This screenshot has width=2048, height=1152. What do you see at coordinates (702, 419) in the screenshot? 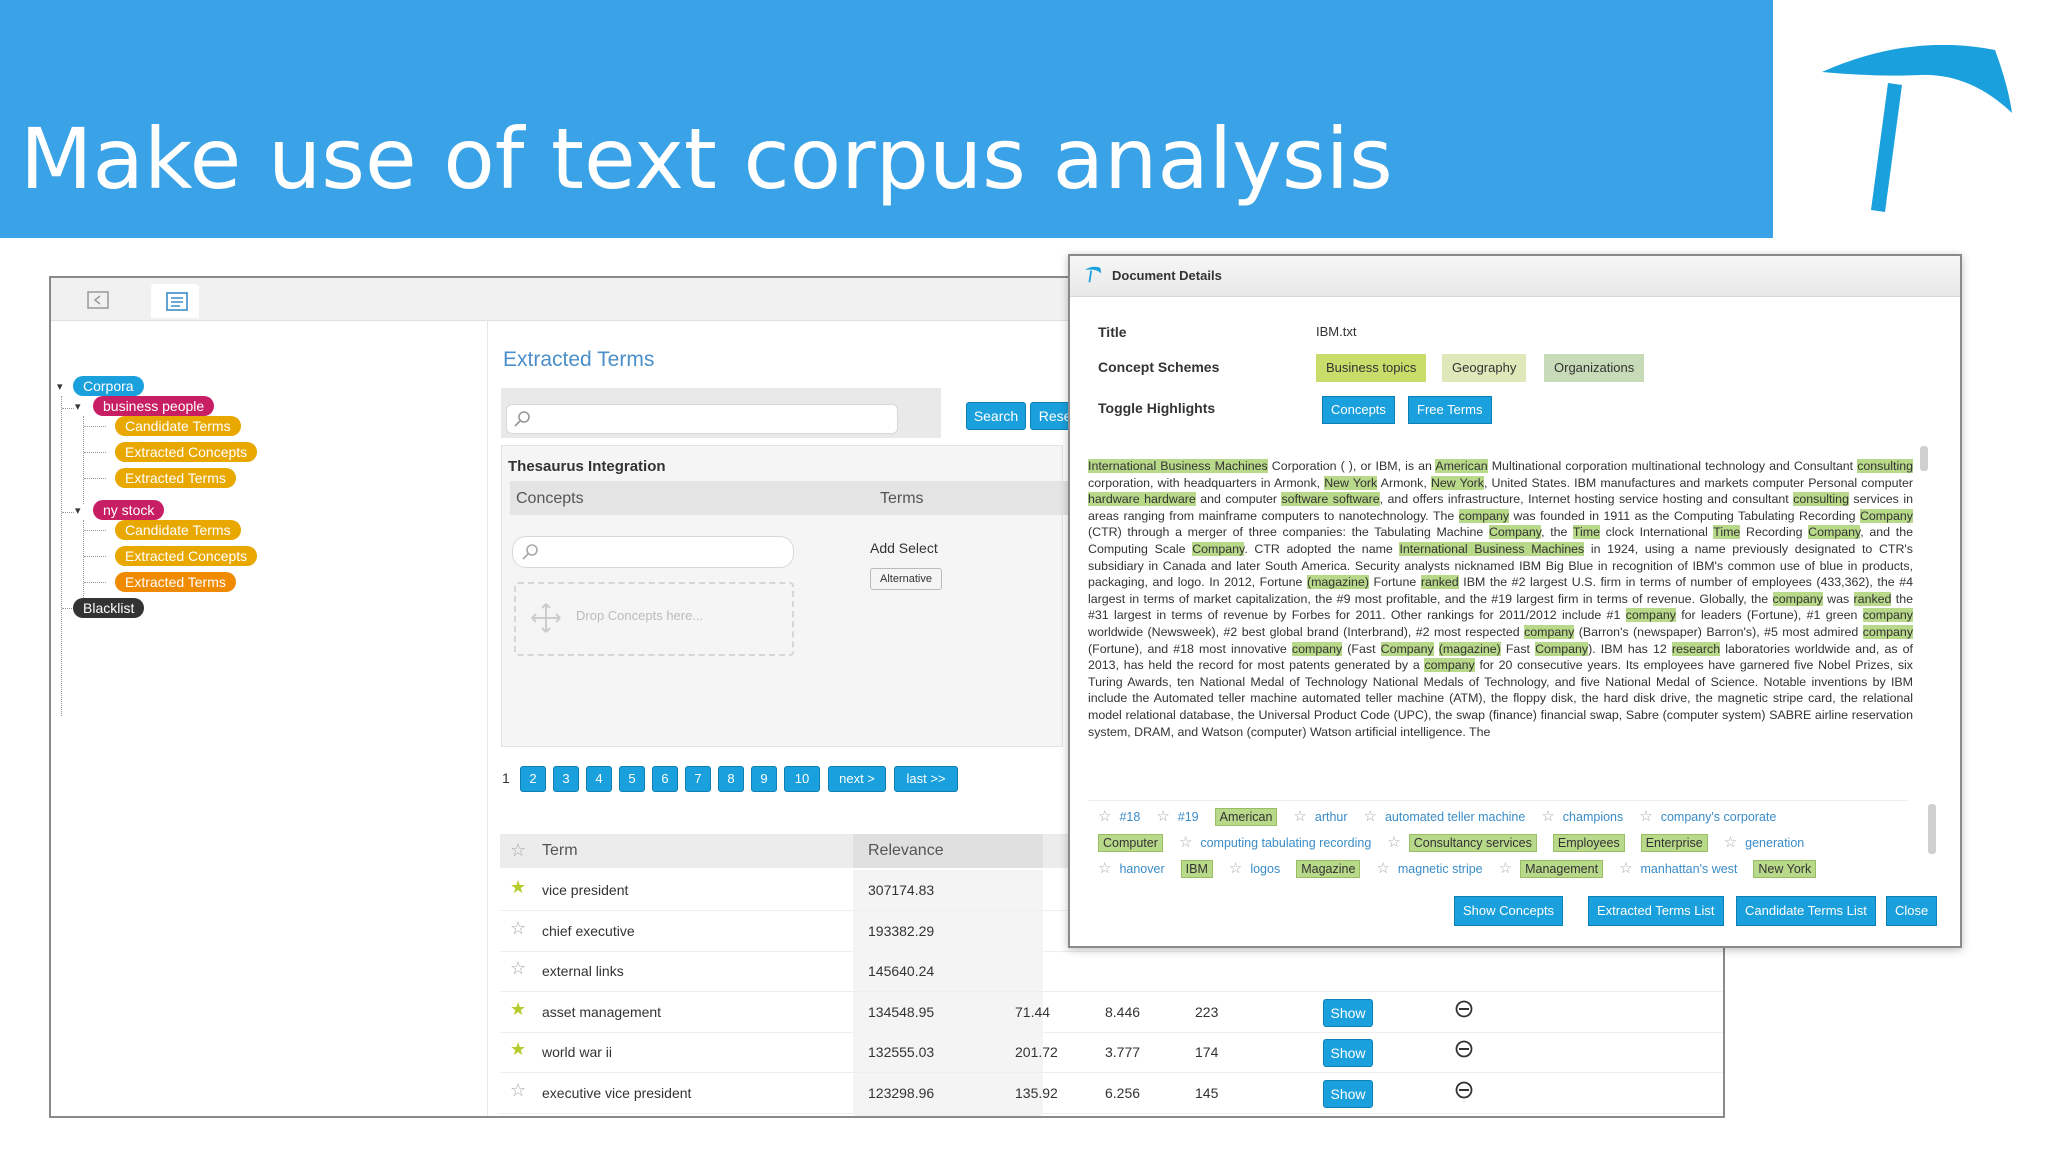
I see `search-input` at bounding box center [702, 419].